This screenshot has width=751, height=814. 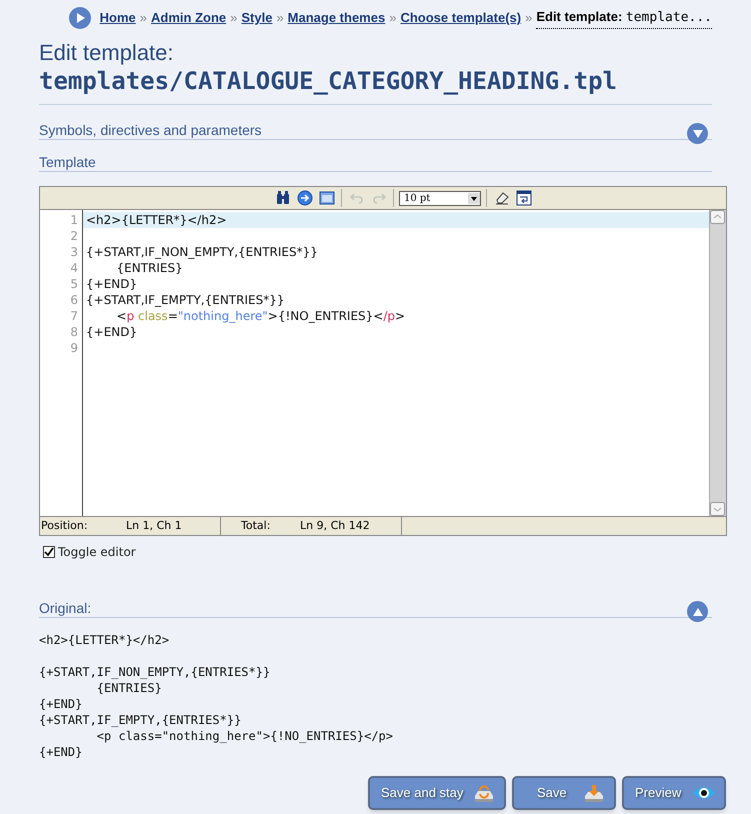 I want to click on line-number: 3, so click(x=74, y=252).